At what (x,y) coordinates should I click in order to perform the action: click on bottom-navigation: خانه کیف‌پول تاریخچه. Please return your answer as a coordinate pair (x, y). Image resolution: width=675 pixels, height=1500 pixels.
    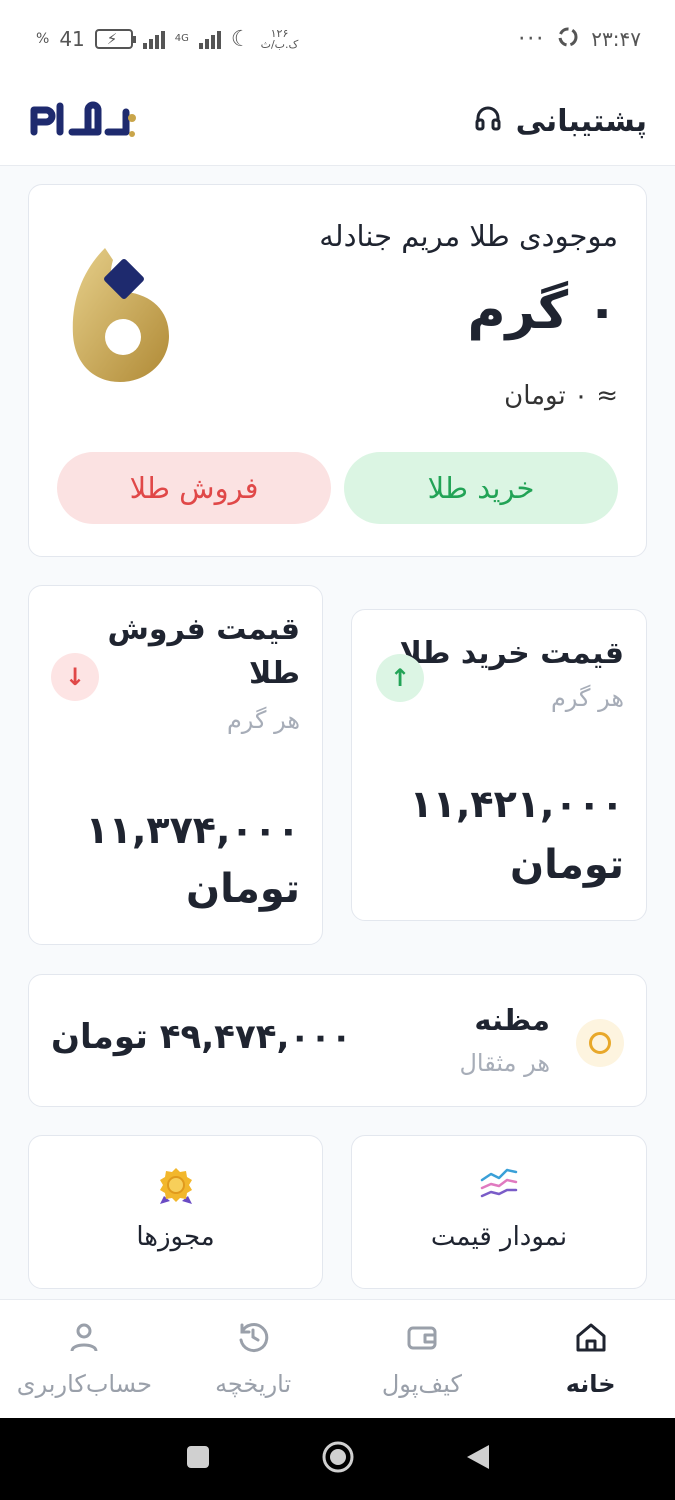
    Looking at the image, I should click on (337, 1358).